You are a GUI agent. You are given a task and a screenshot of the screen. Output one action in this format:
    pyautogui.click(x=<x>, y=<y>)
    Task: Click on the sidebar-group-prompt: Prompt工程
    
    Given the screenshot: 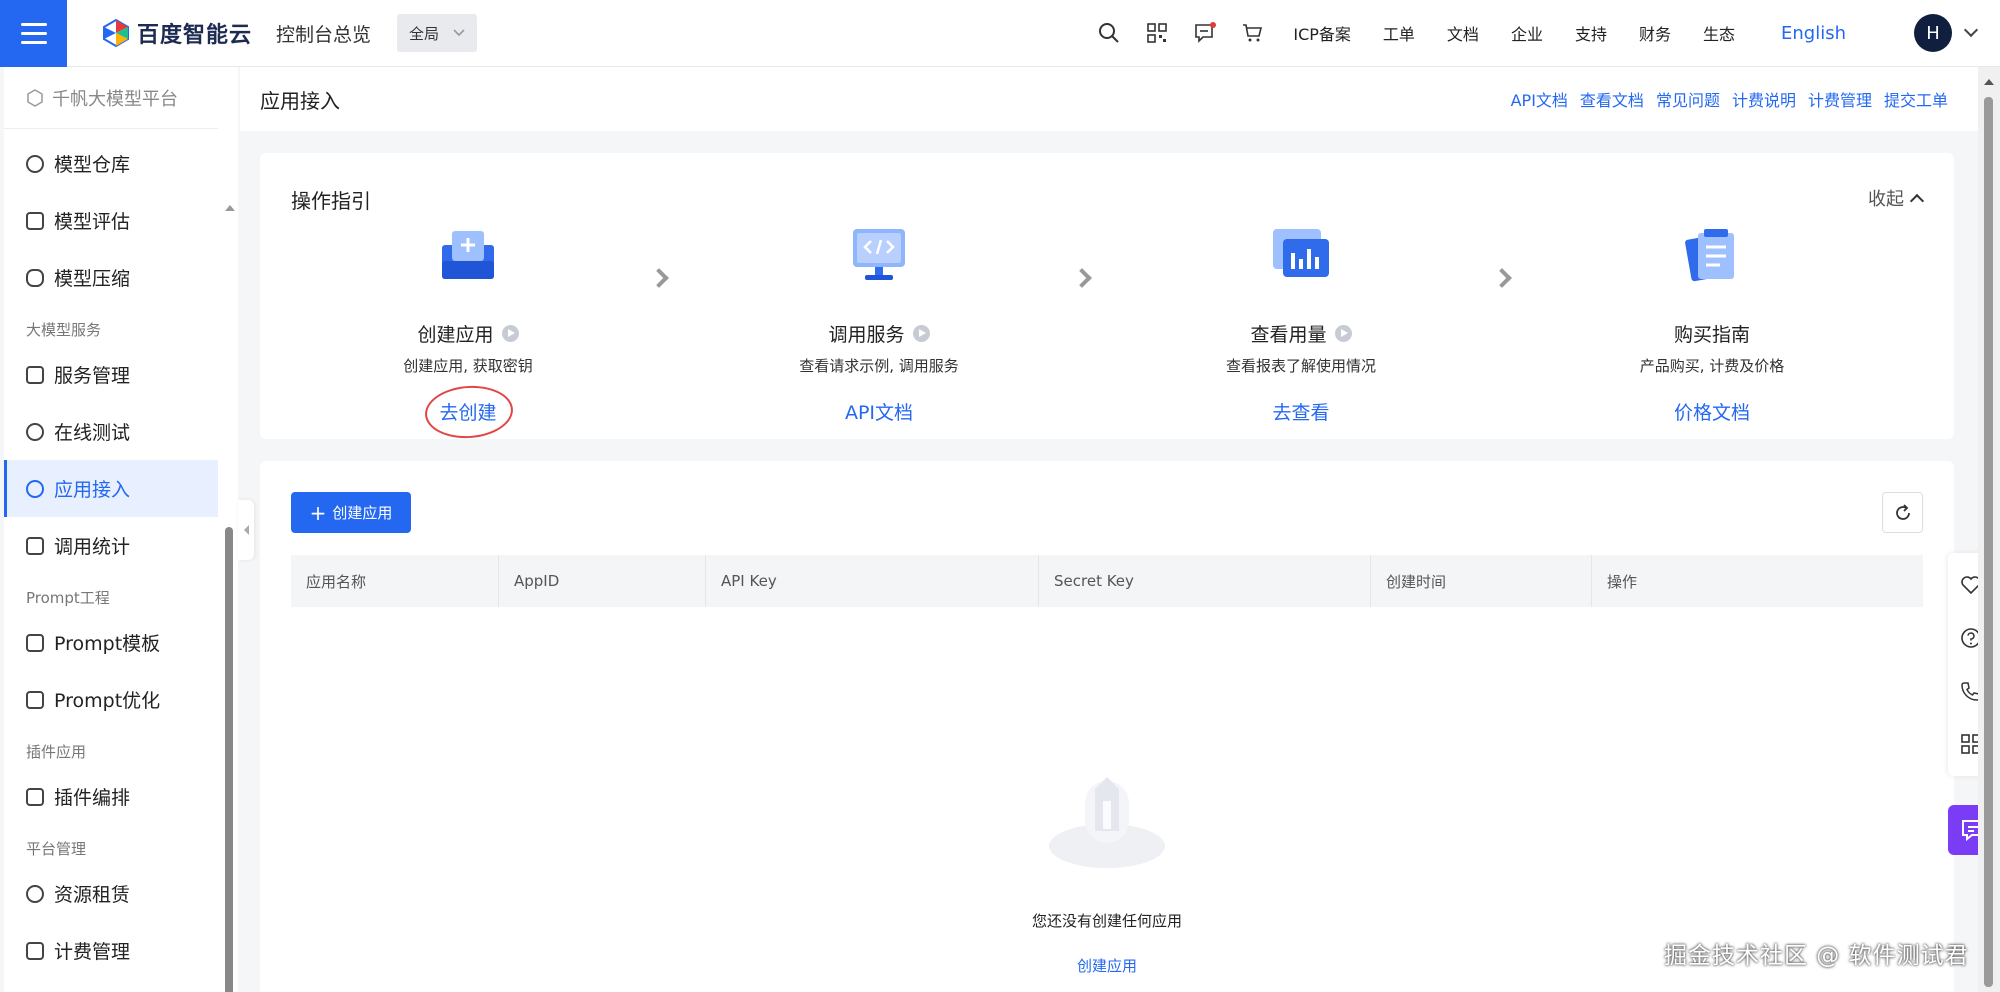 What is the action you would take?
    pyautogui.click(x=68, y=598)
    